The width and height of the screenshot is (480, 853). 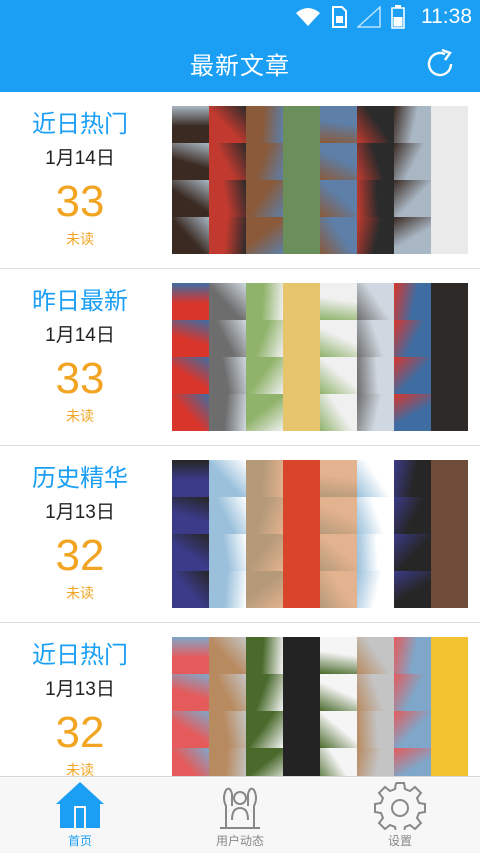 I want to click on page-title: 最新文章, so click(x=240, y=65).